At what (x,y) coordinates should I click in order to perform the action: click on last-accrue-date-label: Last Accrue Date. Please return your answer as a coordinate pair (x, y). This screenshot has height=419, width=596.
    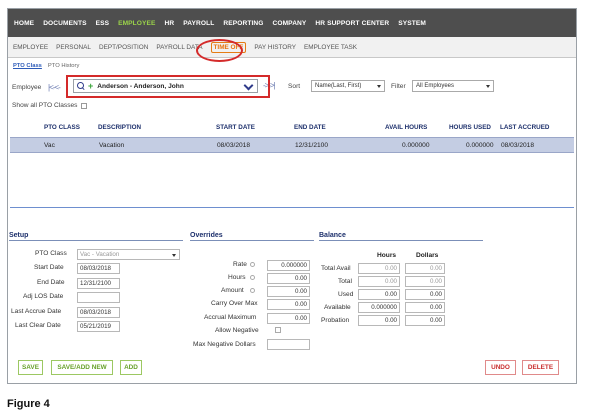
    Looking at the image, I should click on (36, 311).